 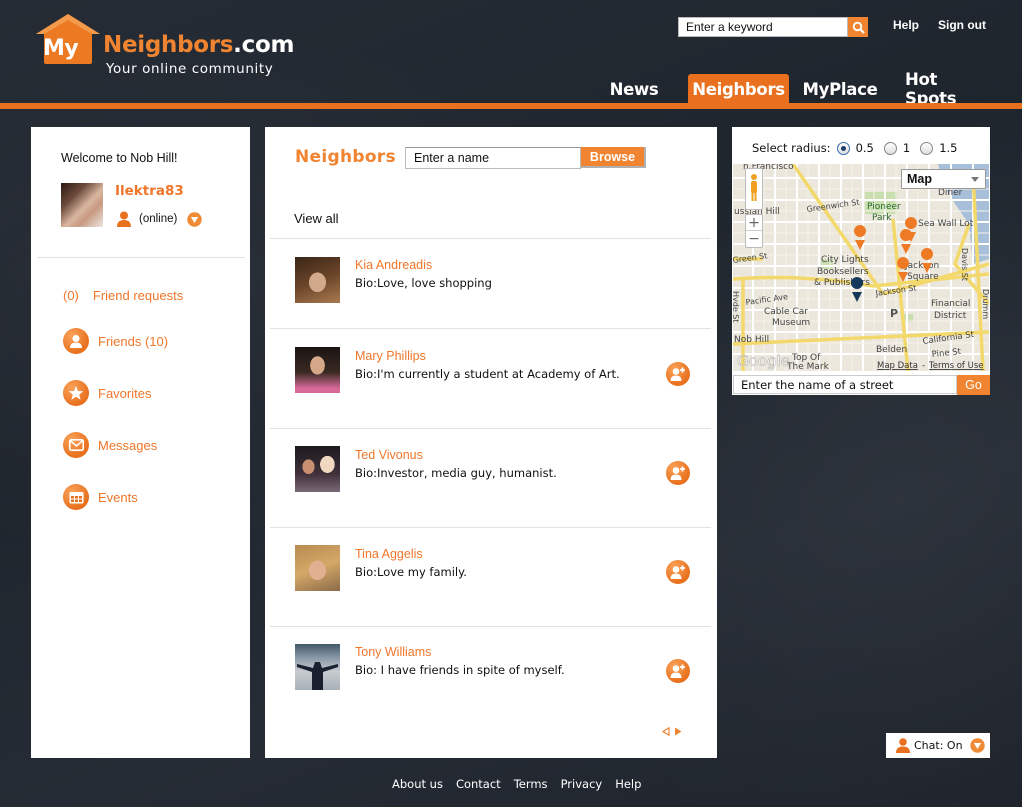 I want to click on sidebar-item-label: Friend requests, so click(x=138, y=295).